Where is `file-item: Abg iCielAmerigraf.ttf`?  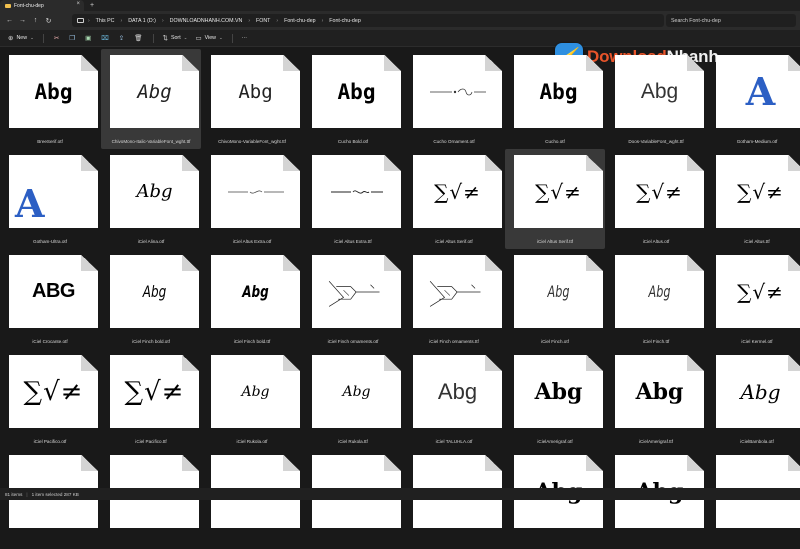 file-item: Abg iCielAmerigraf.ttf is located at coordinates (656, 399).